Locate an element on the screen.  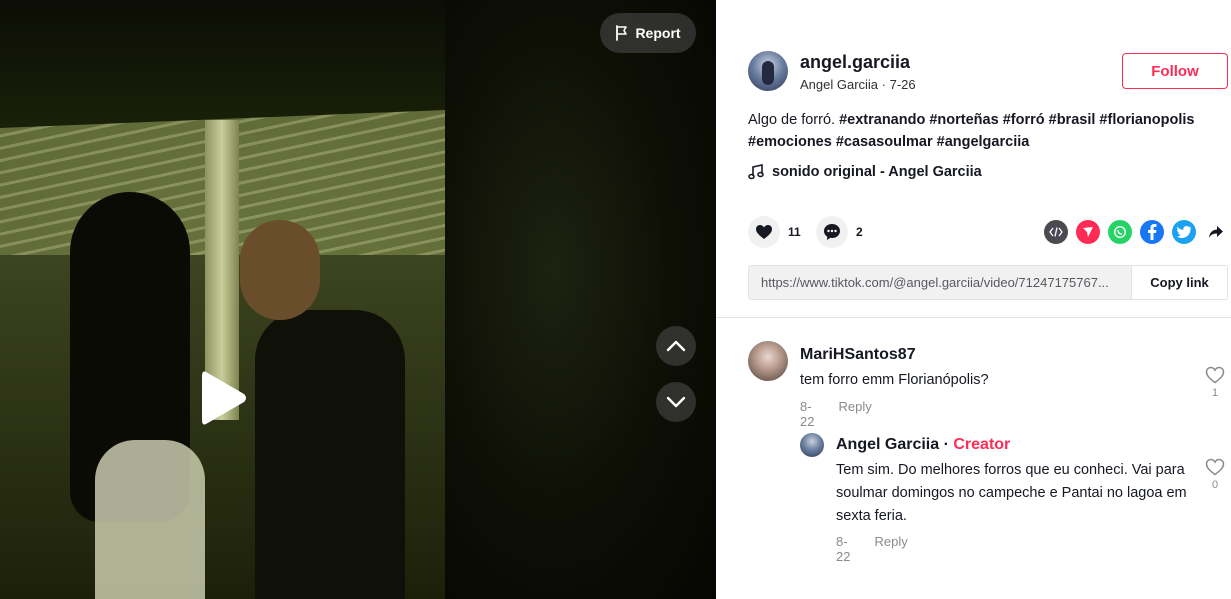
share-bar is located at coordinates (1136, 232).